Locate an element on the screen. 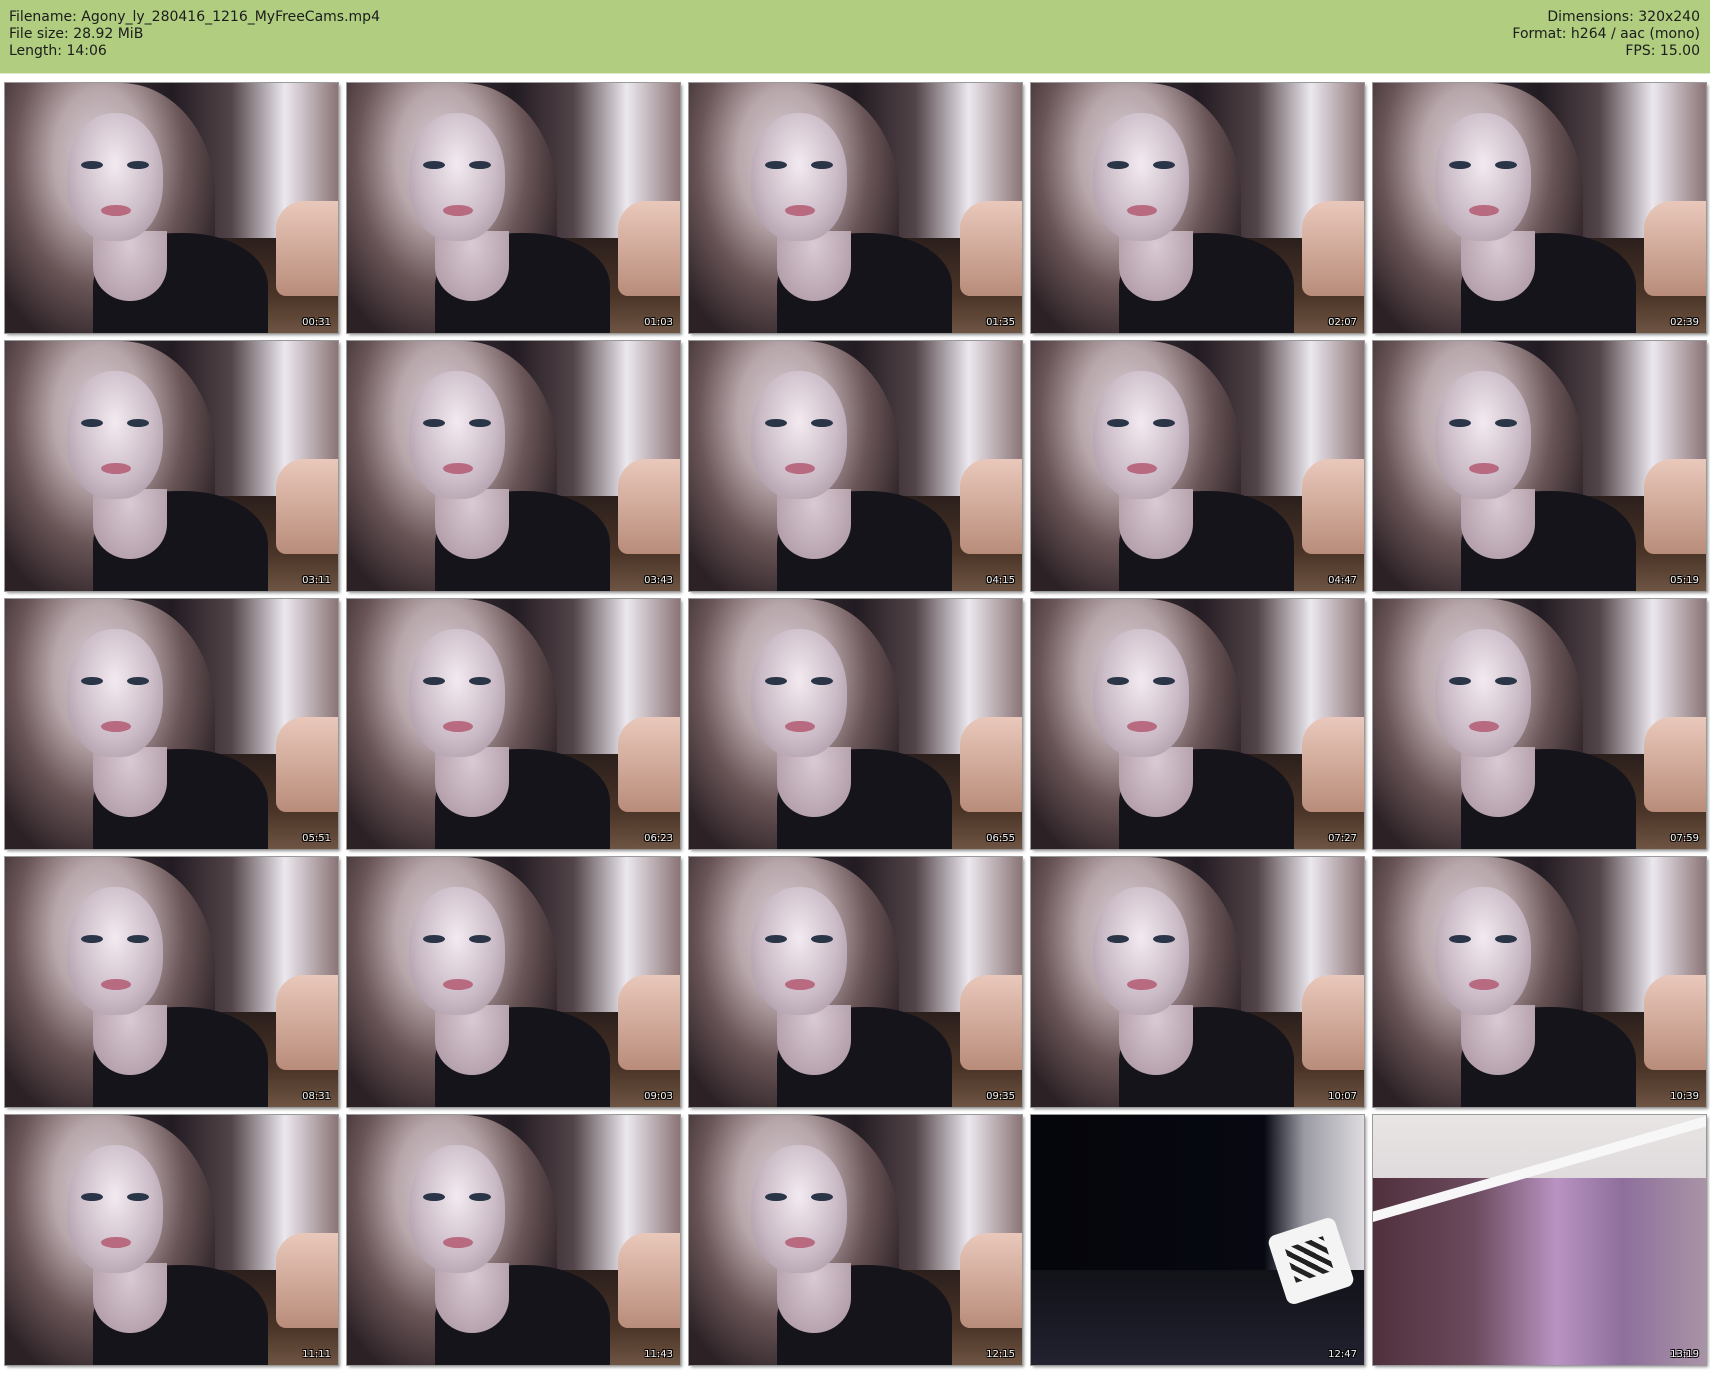  video-thumbnail: 04:15 is located at coordinates (855, 466).